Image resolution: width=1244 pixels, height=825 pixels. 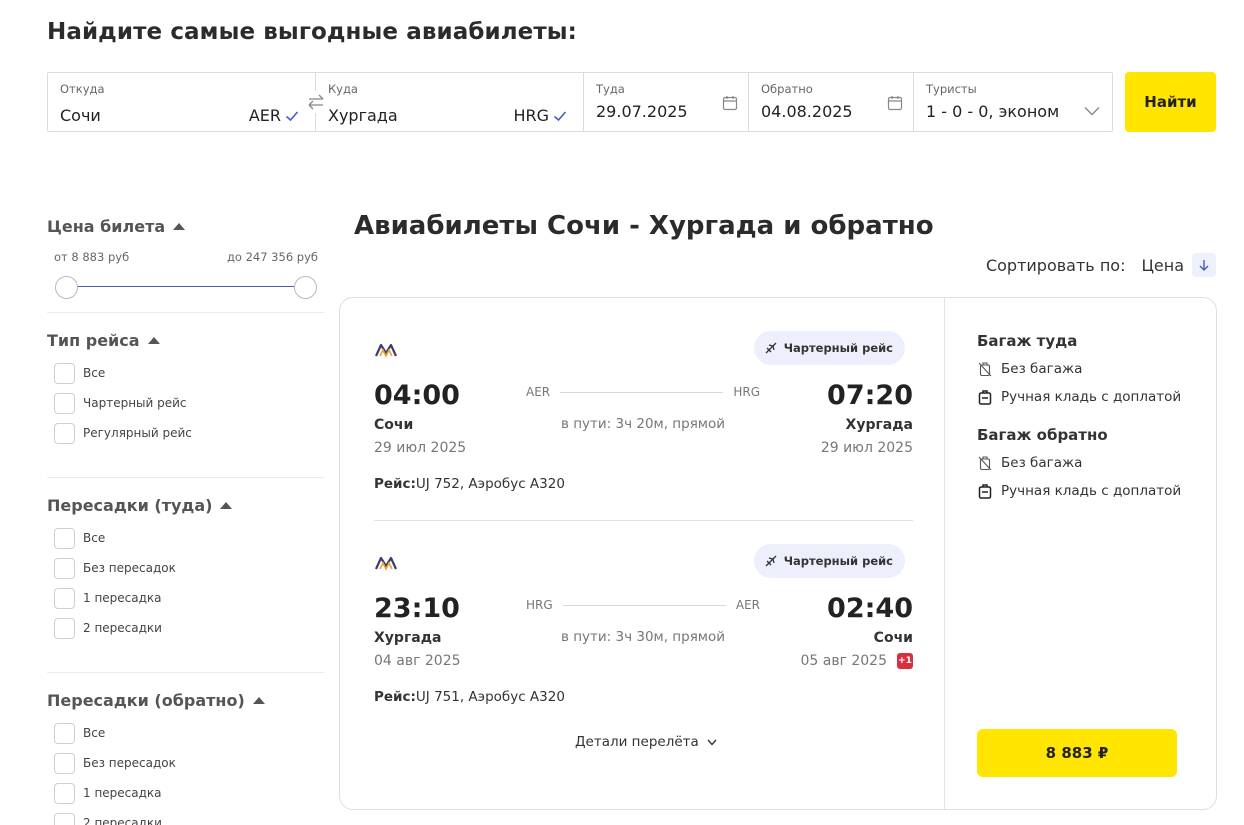 What do you see at coordinates (643, 520) in the screenshot?
I see `leg-divider` at bounding box center [643, 520].